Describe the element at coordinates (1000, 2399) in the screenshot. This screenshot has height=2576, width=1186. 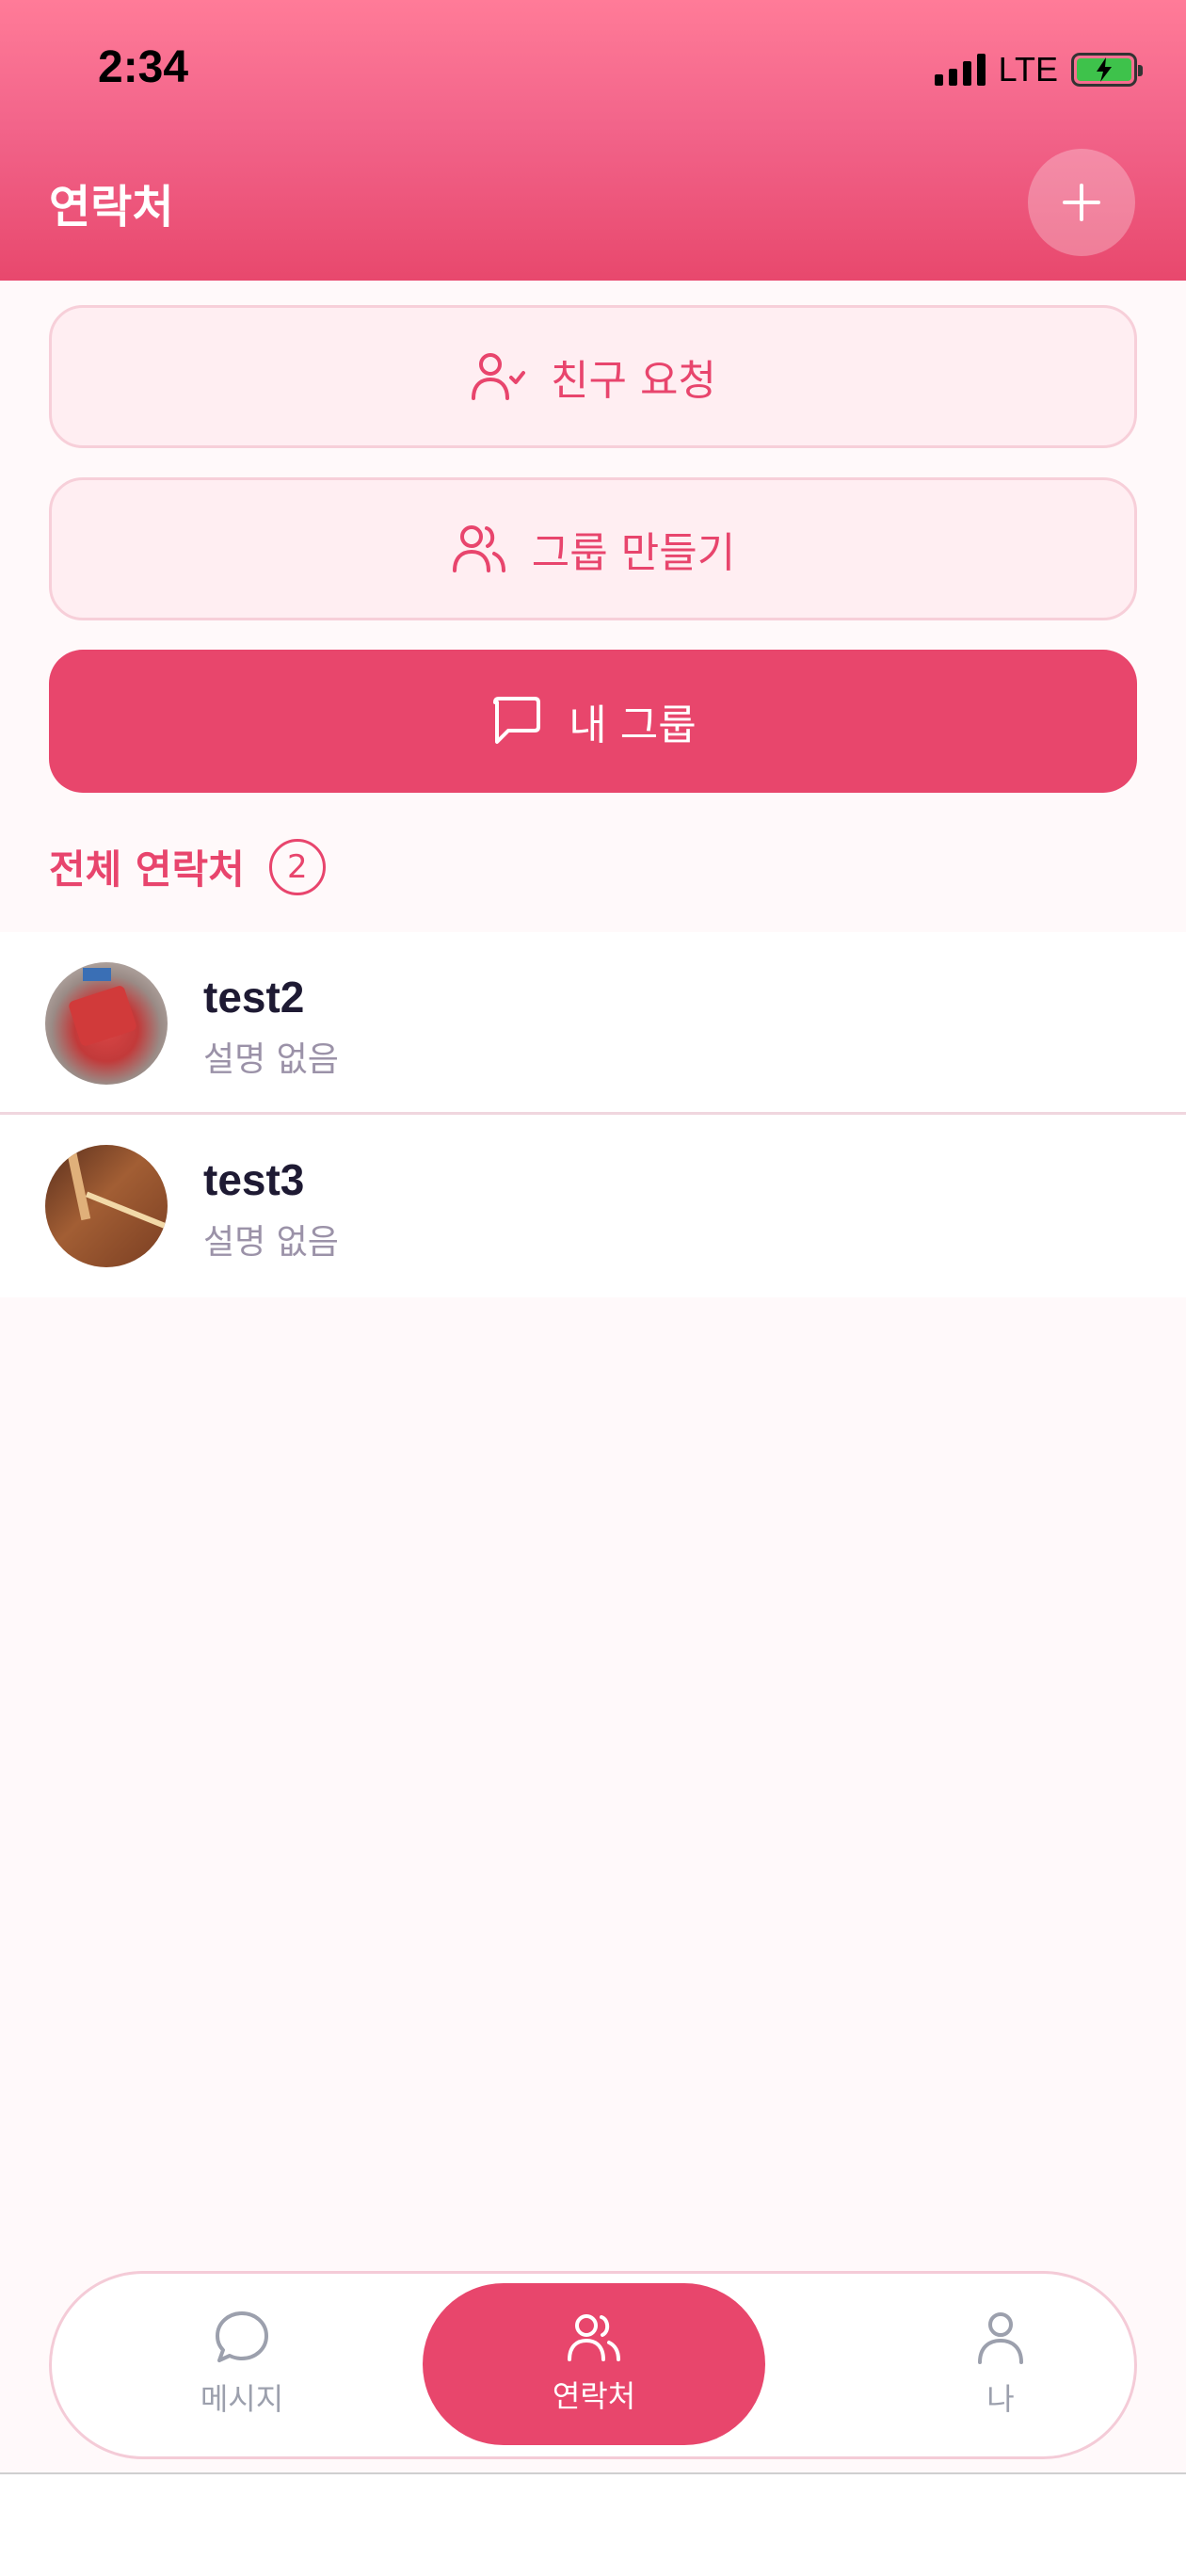
I see `tab-me-label: 나` at that location.